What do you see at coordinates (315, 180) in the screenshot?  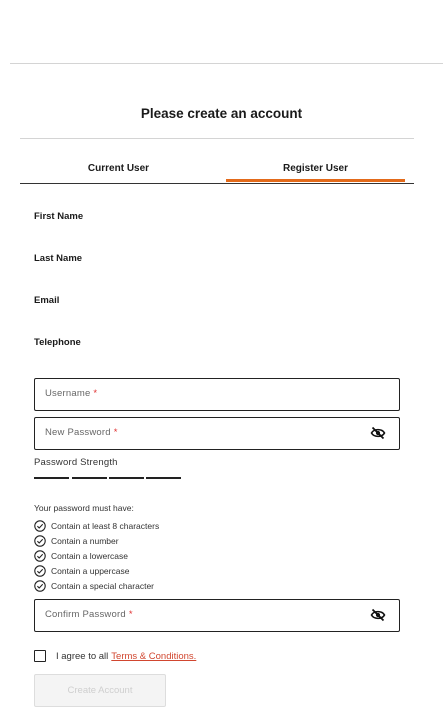 I see `active-tab-indicator` at bounding box center [315, 180].